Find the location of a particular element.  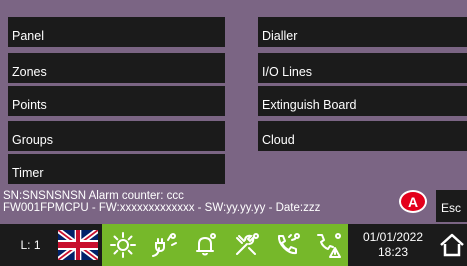

home-button is located at coordinates (452, 245).